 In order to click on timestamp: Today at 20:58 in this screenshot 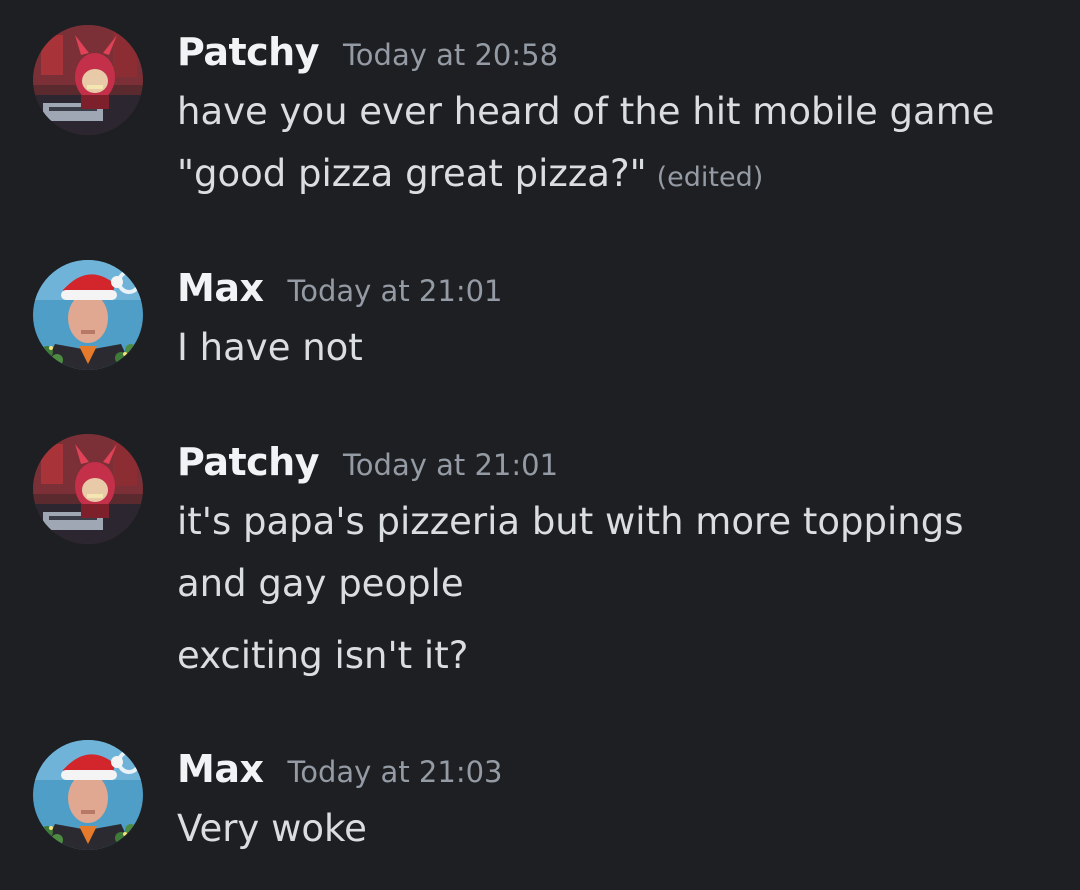, I will do `click(450, 55)`.